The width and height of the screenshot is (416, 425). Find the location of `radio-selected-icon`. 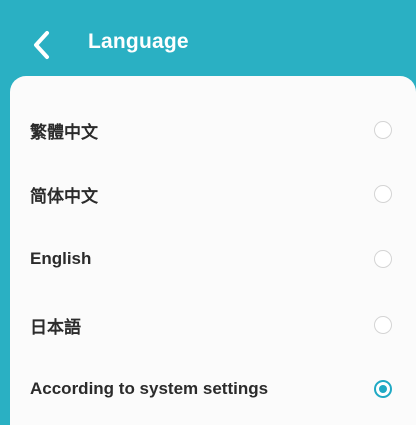

radio-selected-icon is located at coordinates (383, 389).